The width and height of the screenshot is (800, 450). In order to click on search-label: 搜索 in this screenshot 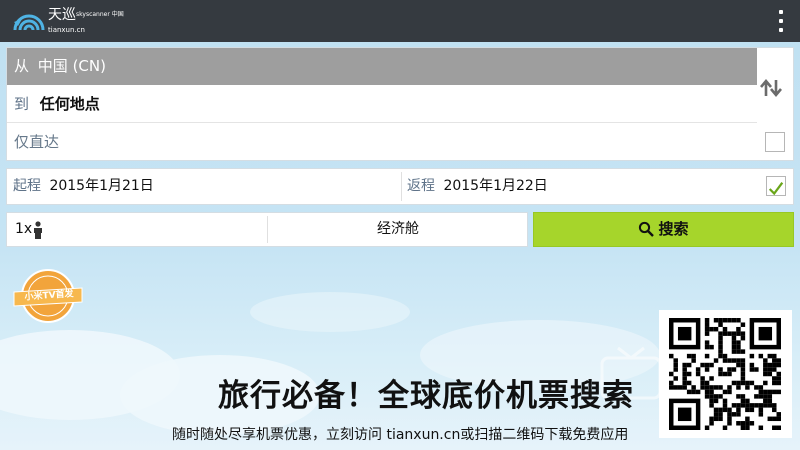, I will do `click(673, 229)`.